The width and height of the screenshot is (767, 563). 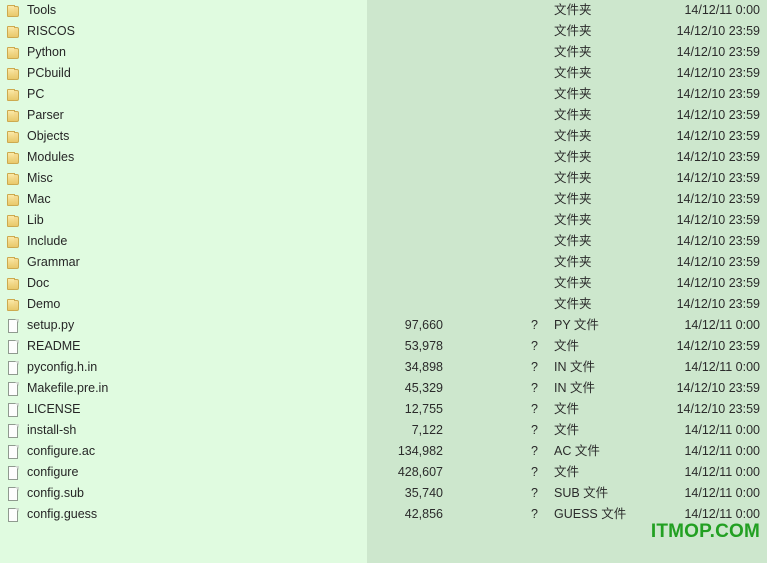 What do you see at coordinates (35, 220) in the screenshot?
I see `file-name-label: Lib` at bounding box center [35, 220].